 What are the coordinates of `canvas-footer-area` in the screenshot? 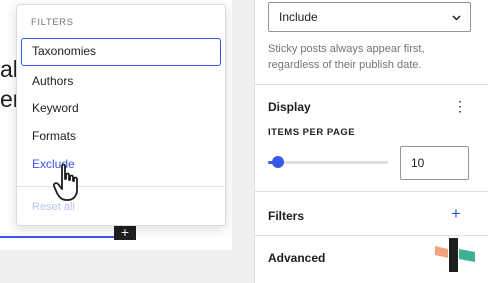 It's located at (116, 266).